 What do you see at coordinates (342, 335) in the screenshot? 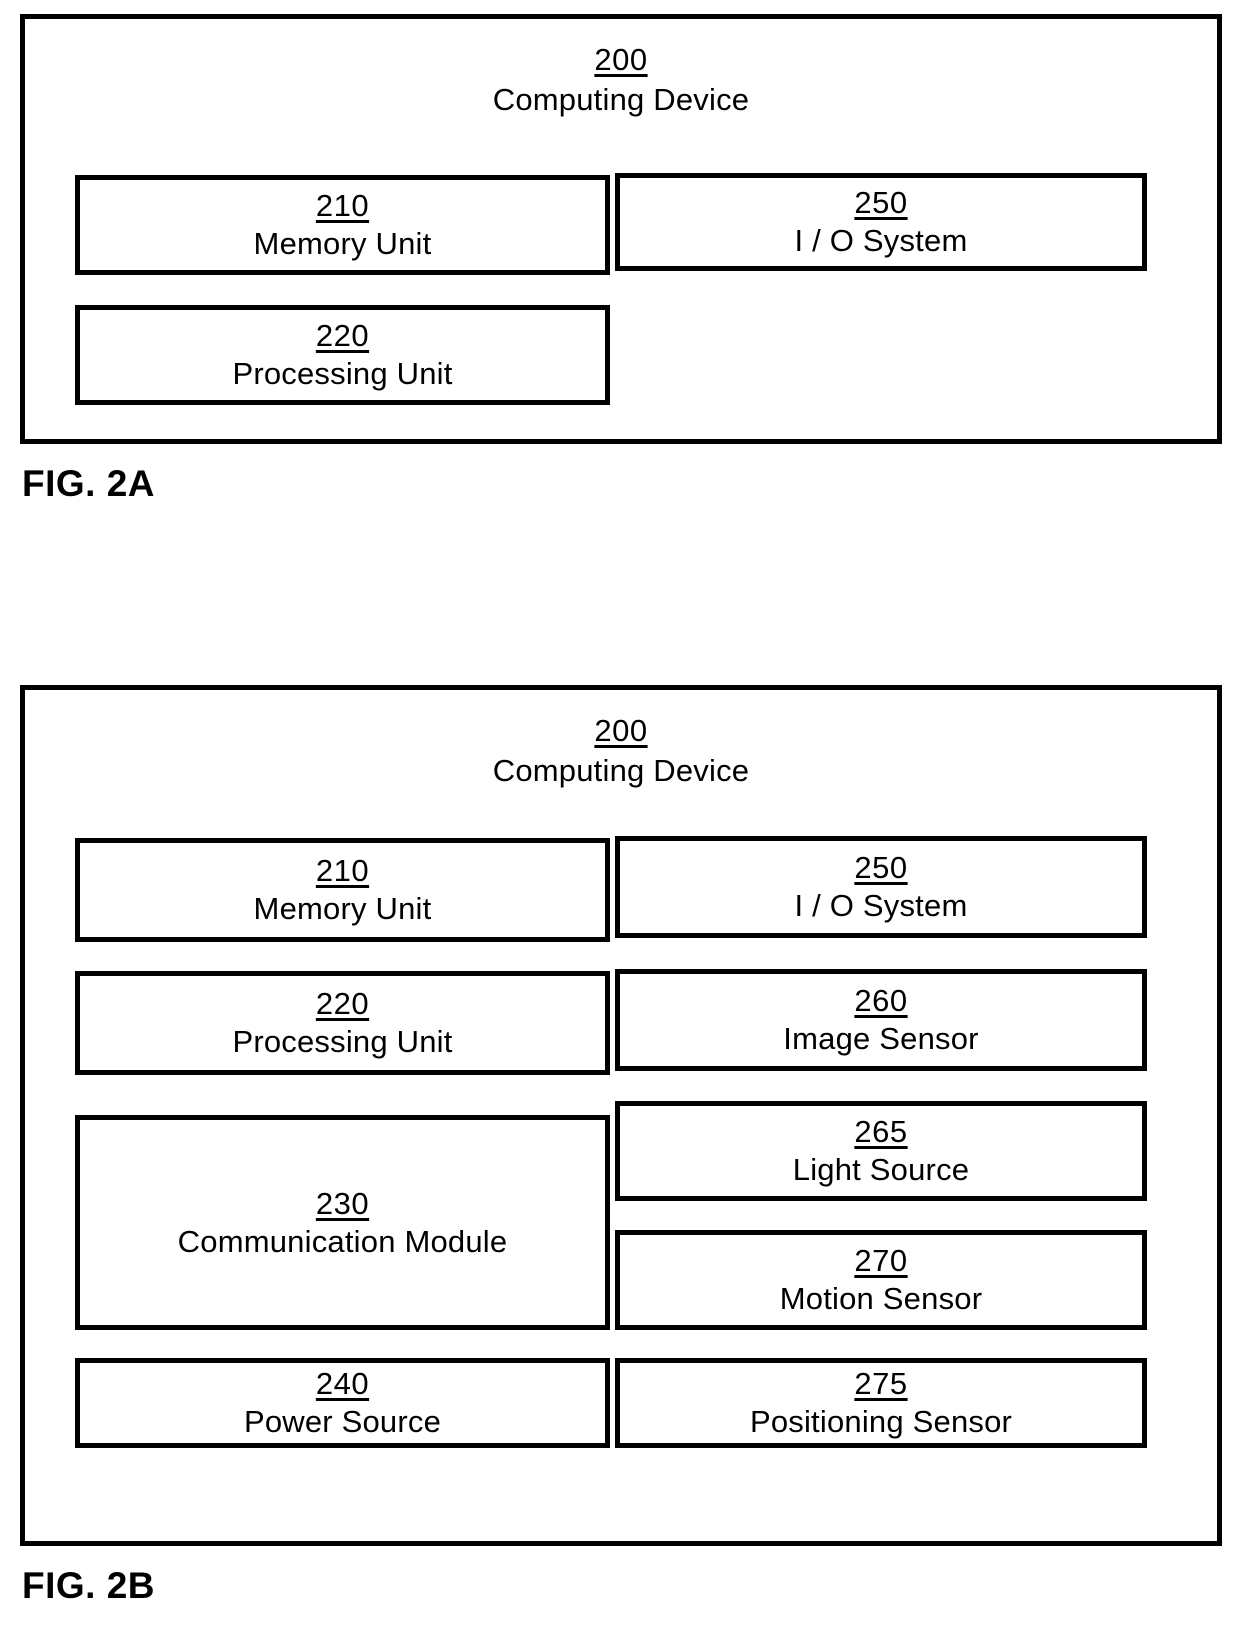
I see `fig2a-processing-unit-ref-number: 220` at bounding box center [342, 335].